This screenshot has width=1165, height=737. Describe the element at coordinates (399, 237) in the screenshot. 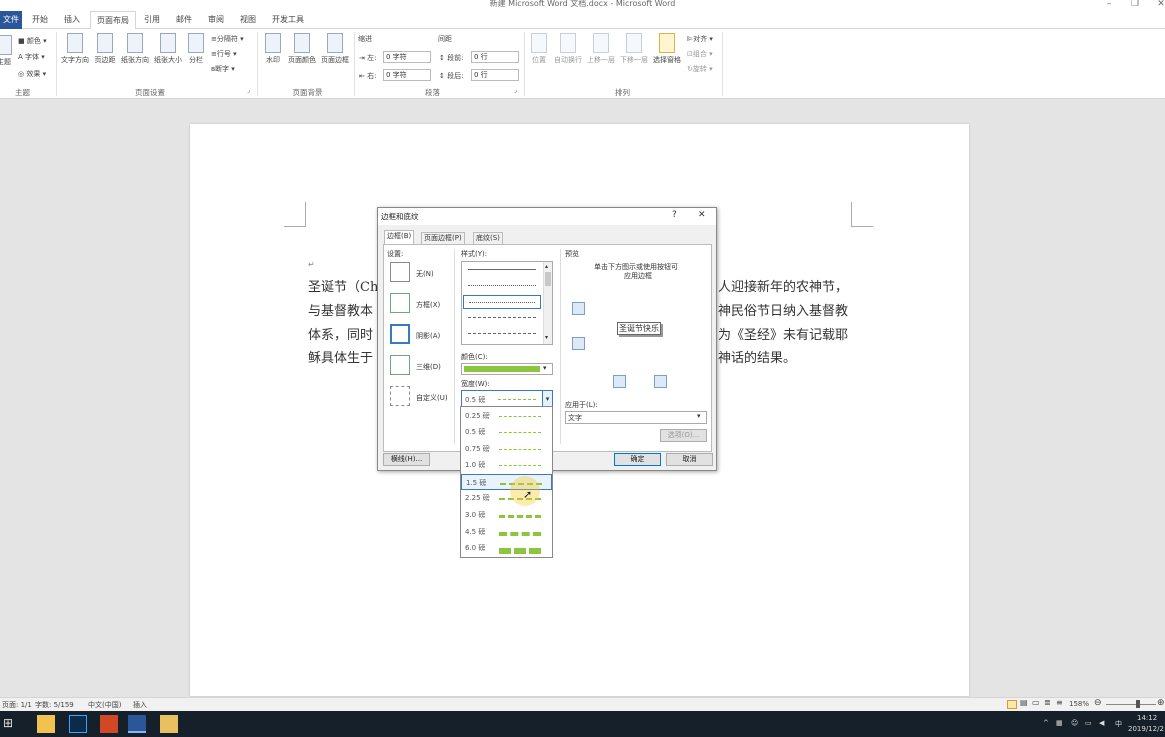

I see `tab-borders: 边框(B)` at that location.